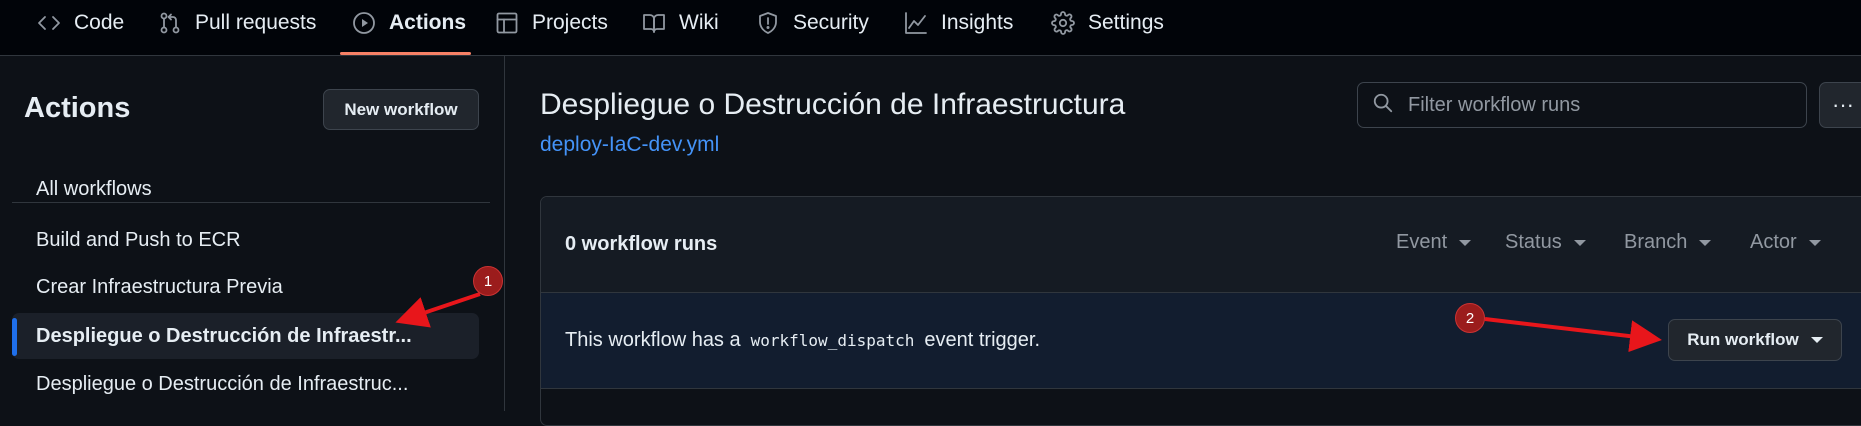 This screenshot has width=1861, height=426. I want to click on active-tab-underline, so click(405, 53).